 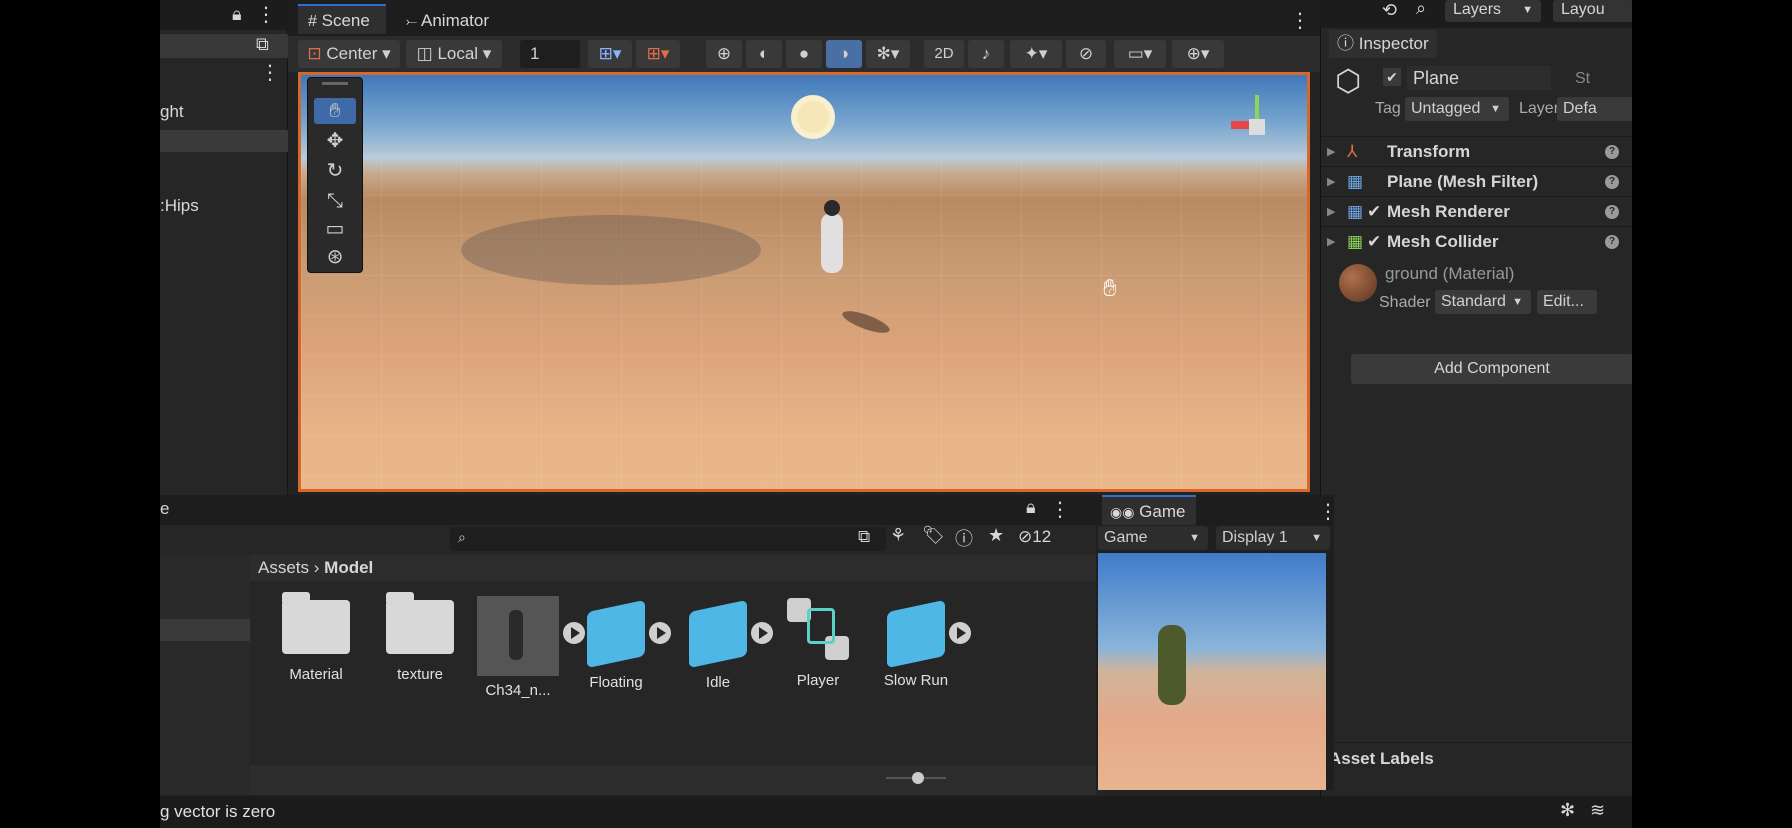 What do you see at coordinates (342, 19) in the screenshot?
I see `tab-scene: # Scene` at bounding box center [342, 19].